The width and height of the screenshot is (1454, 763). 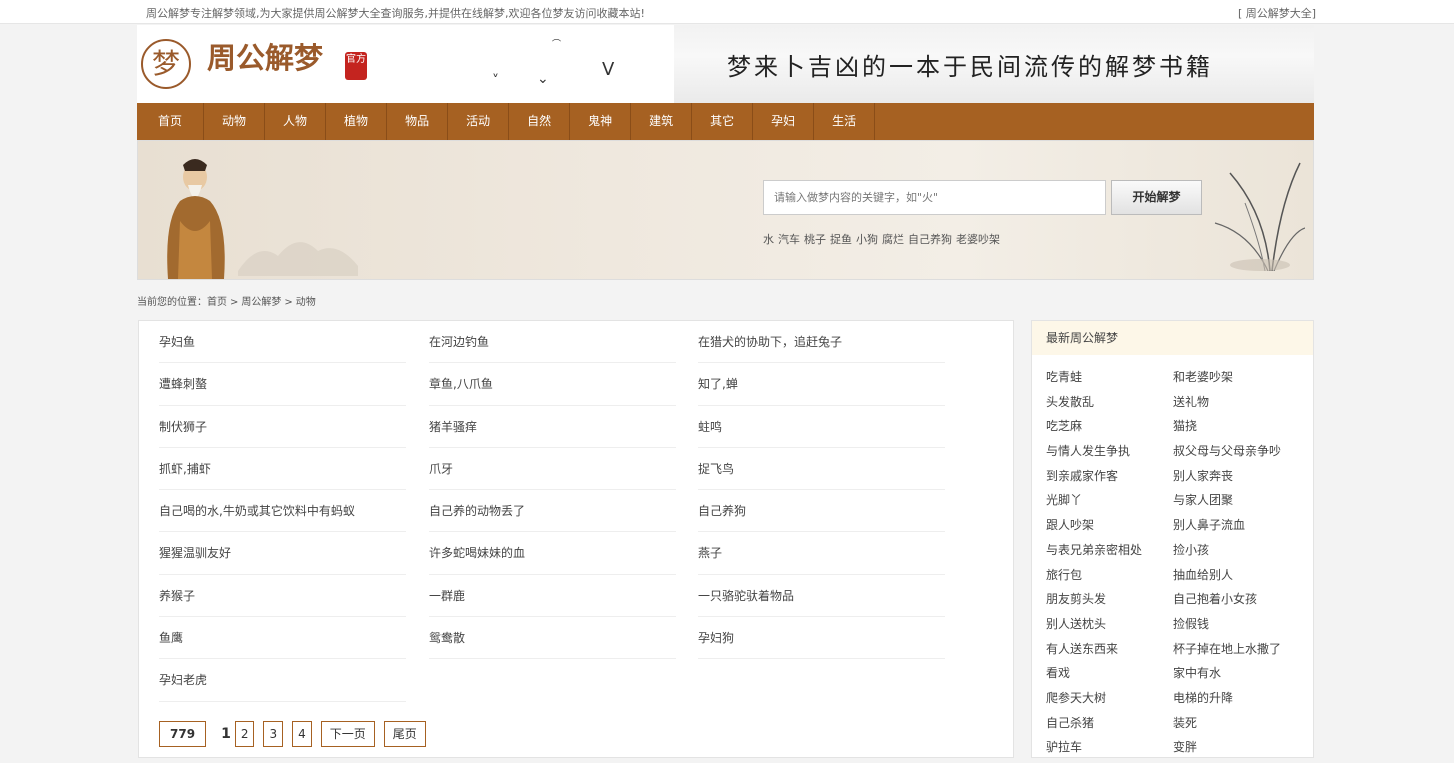 I want to click on dream-list-item: 知了,蝉, so click(x=821, y=384).